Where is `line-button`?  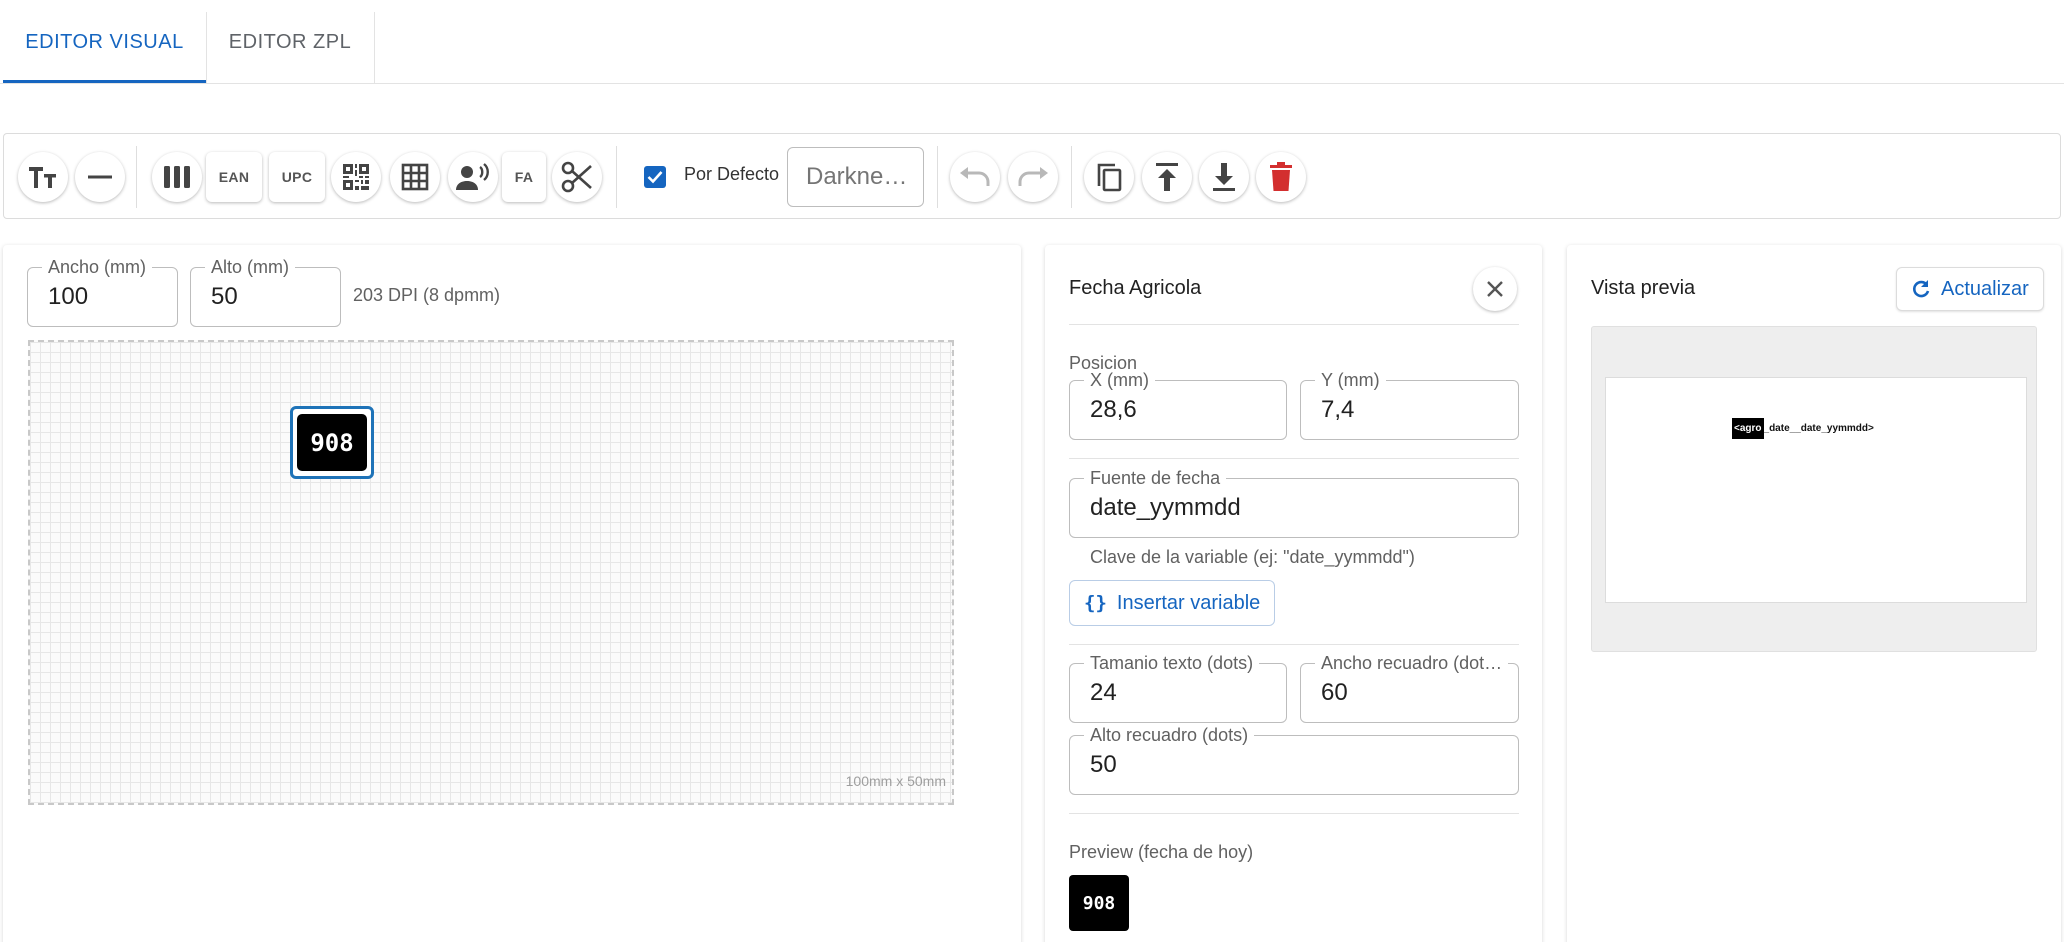
line-button is located at coordinates (100, 177).